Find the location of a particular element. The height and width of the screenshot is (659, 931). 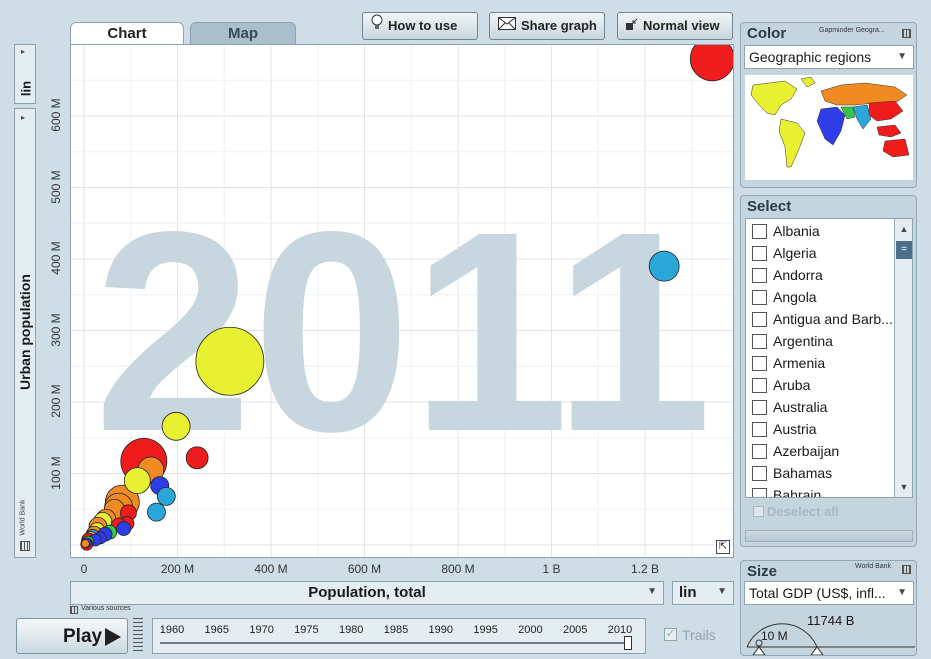

x-axis-source: Various sources is located at coordinates (106, 608).